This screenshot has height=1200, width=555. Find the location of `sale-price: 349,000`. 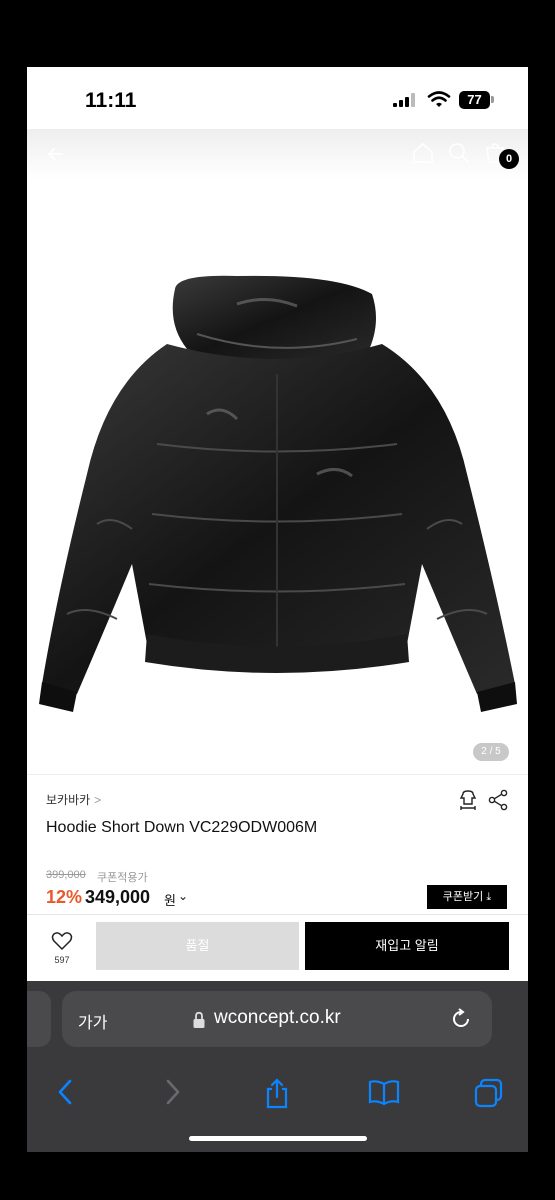

sale-price: 349,000 is located at coordinates (118, 897).